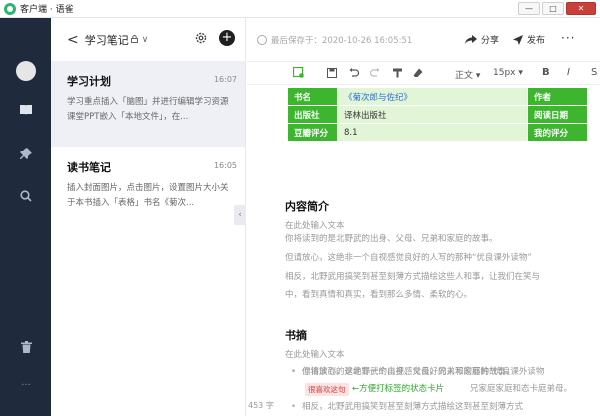 The width and height of the screenshot is (600, 416). I want to click on search-icon, so click(26, 196).